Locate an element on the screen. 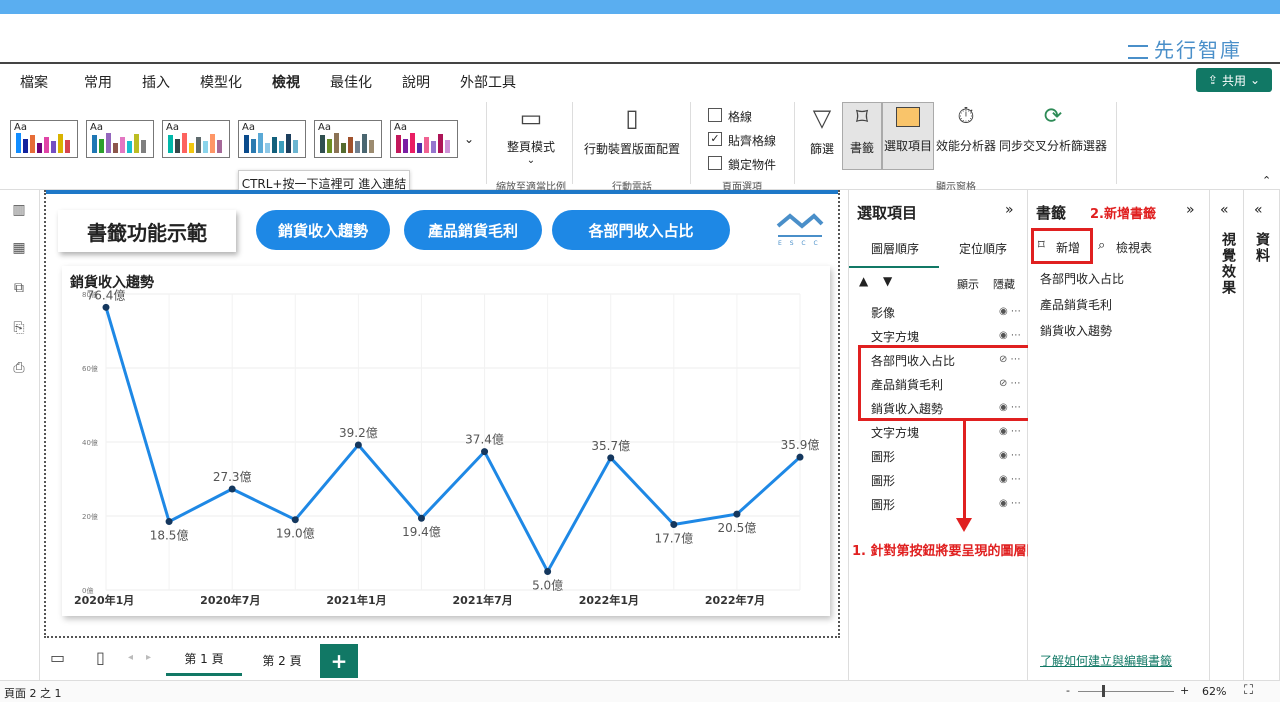 This screenshot has width=1280, height=720. tab-page-2: 第 2 頁 is located at coordinates (282, 660).